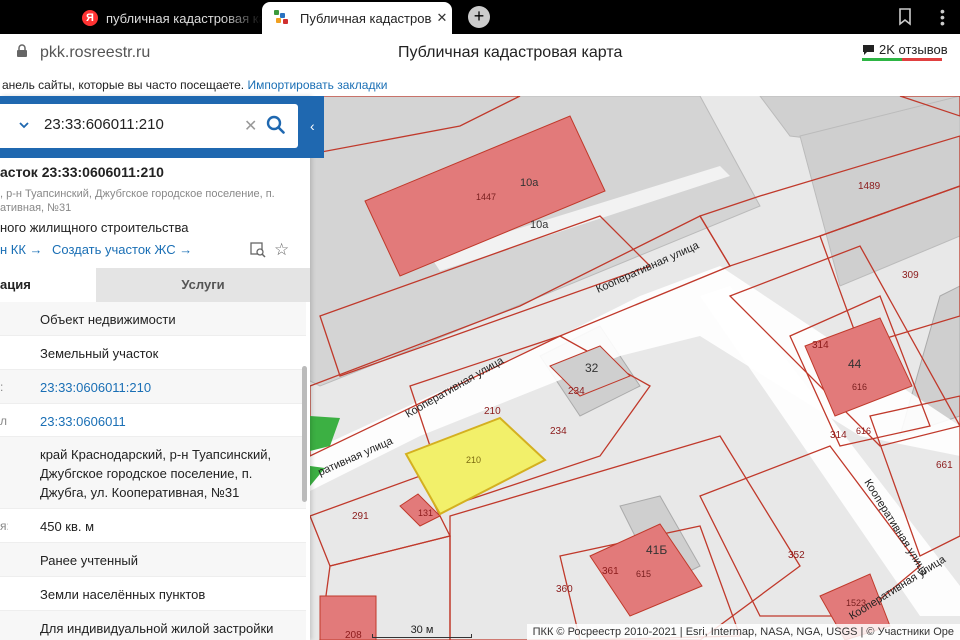 The width and height of the screenshot is (960, 640). What do you see at coordinates (123, 85) in the screenshot?
I see `bookmarks-hint: анель сайты, которые вы часто посещаете.` at bounding box center [123, 85].